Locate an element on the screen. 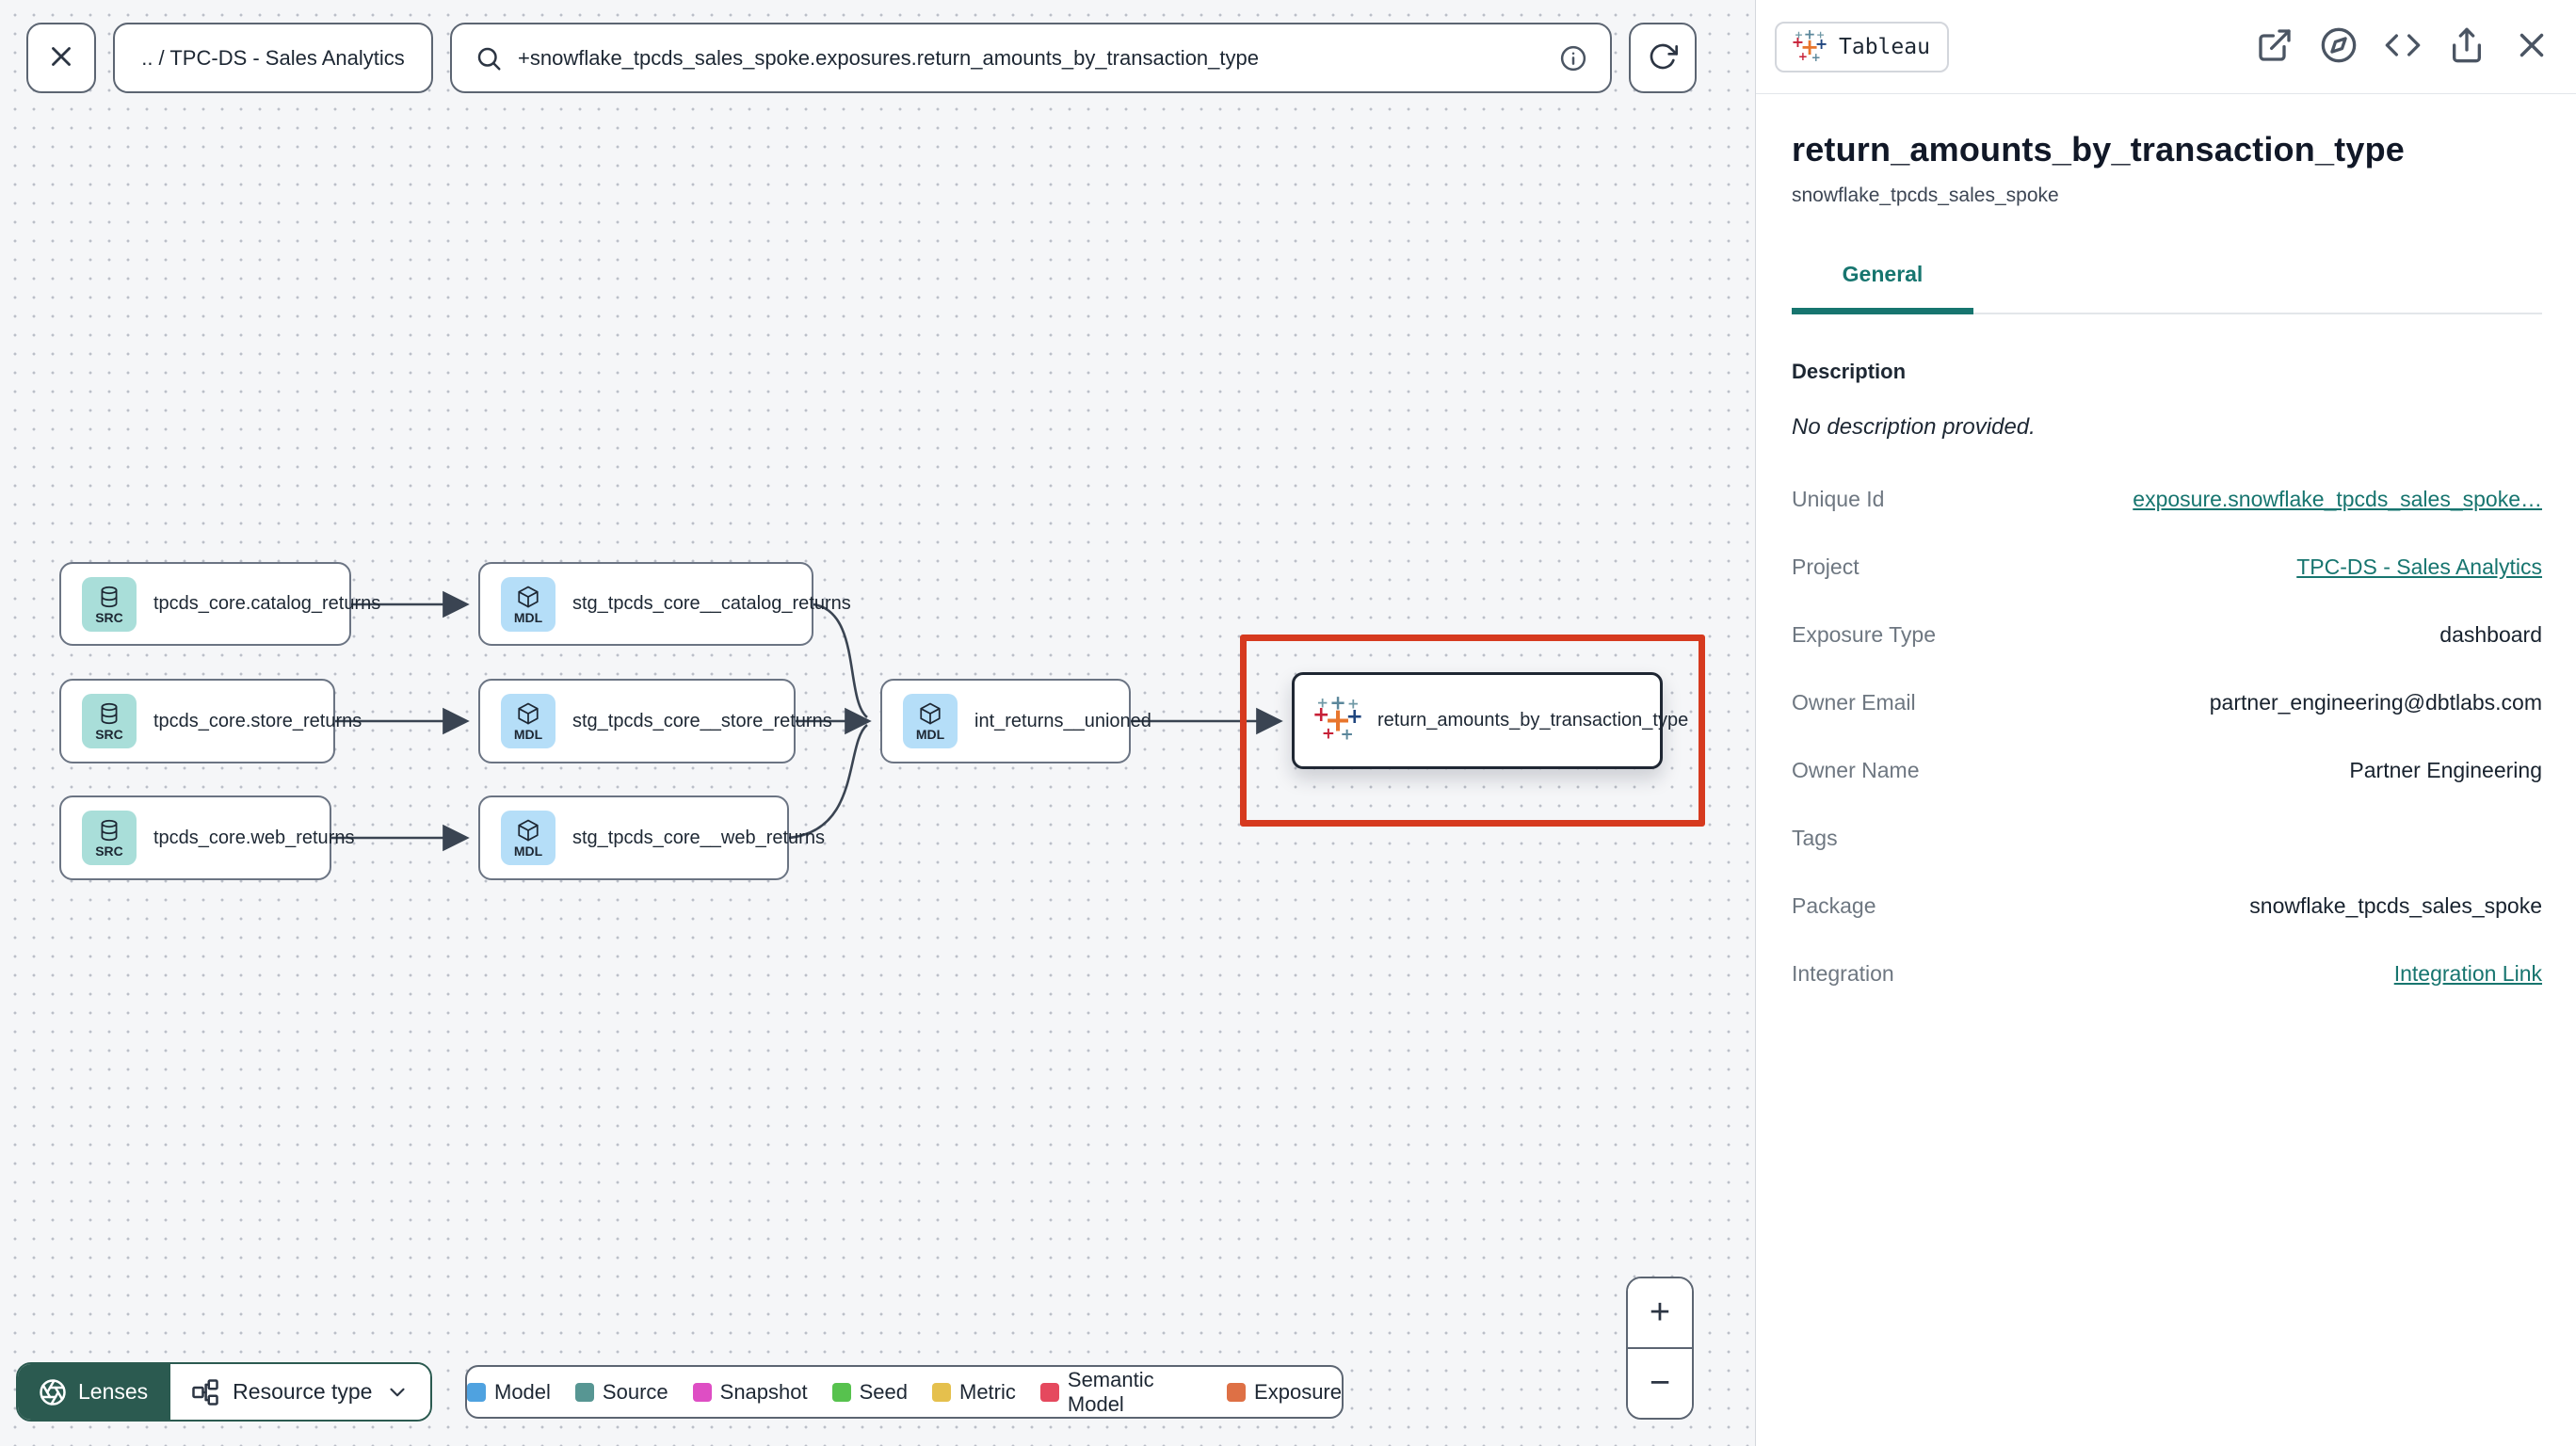 This screenshot has height=1446, width=2576. detail-row-label: Owner Name is located at coordinates (1856, 769).